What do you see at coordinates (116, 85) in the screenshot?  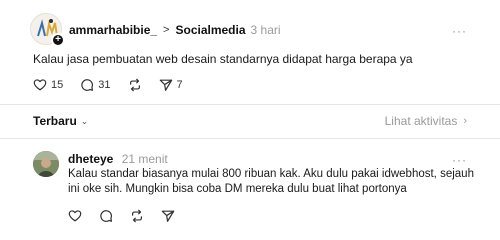 I see `post-actions: 15 31 7` at bounding box center [116, 85].